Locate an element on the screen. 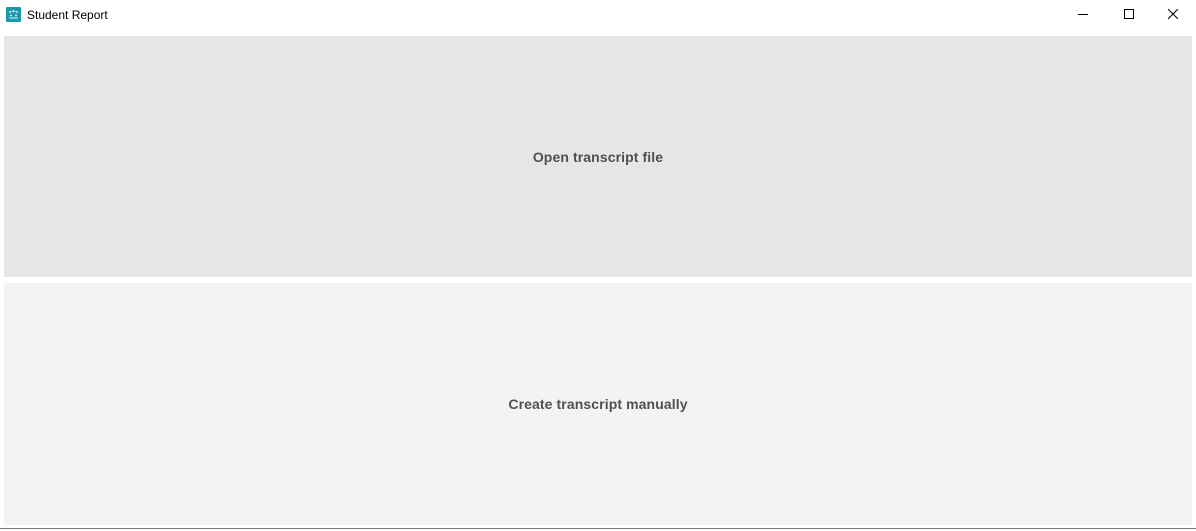 This screenshot has height=531, width=1196. minimize-icon is located at coordinates (1083, 15).